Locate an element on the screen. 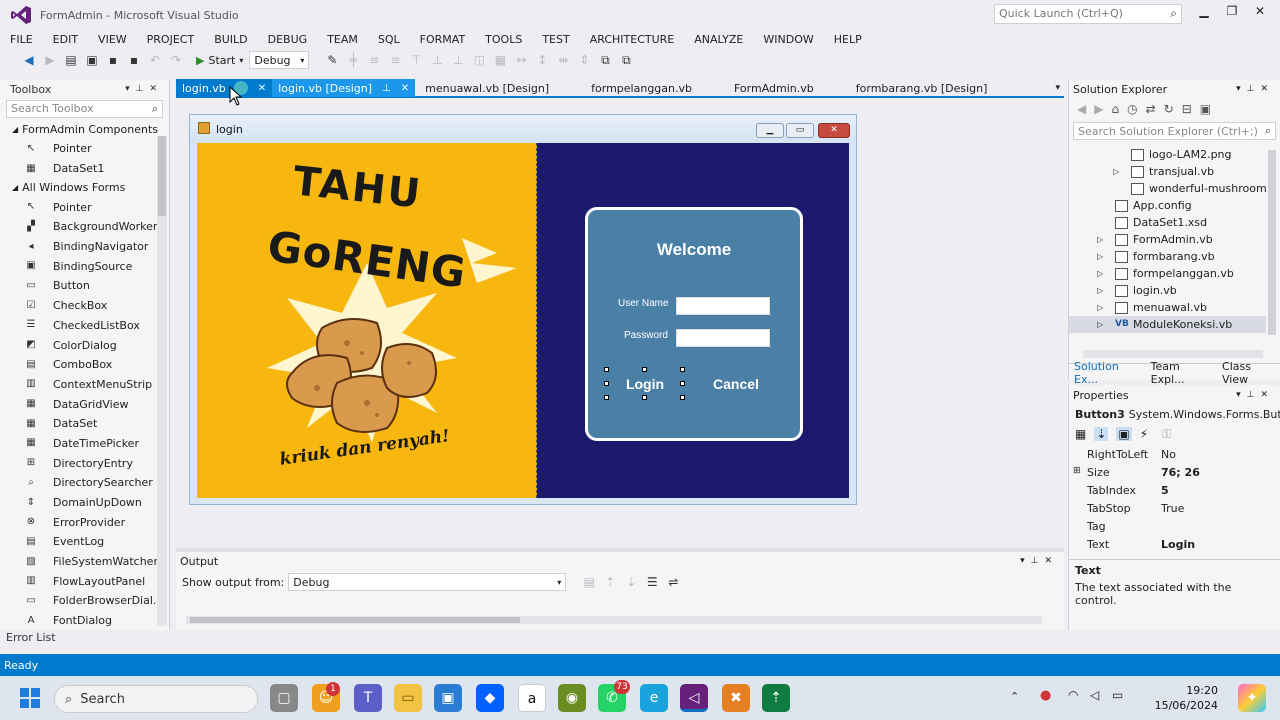 This screenshot has height=720, width=1280. store-icon: ▣ is located at coordinates (448, 698).